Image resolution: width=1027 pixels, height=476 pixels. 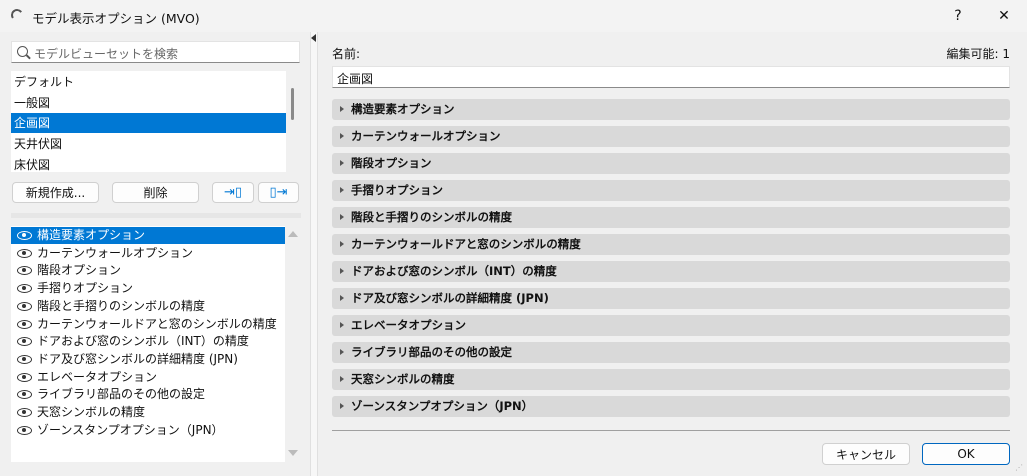 I want to click on section-header: ゾーンスタンプオプション（JPN）, so click(x=671, y=406).